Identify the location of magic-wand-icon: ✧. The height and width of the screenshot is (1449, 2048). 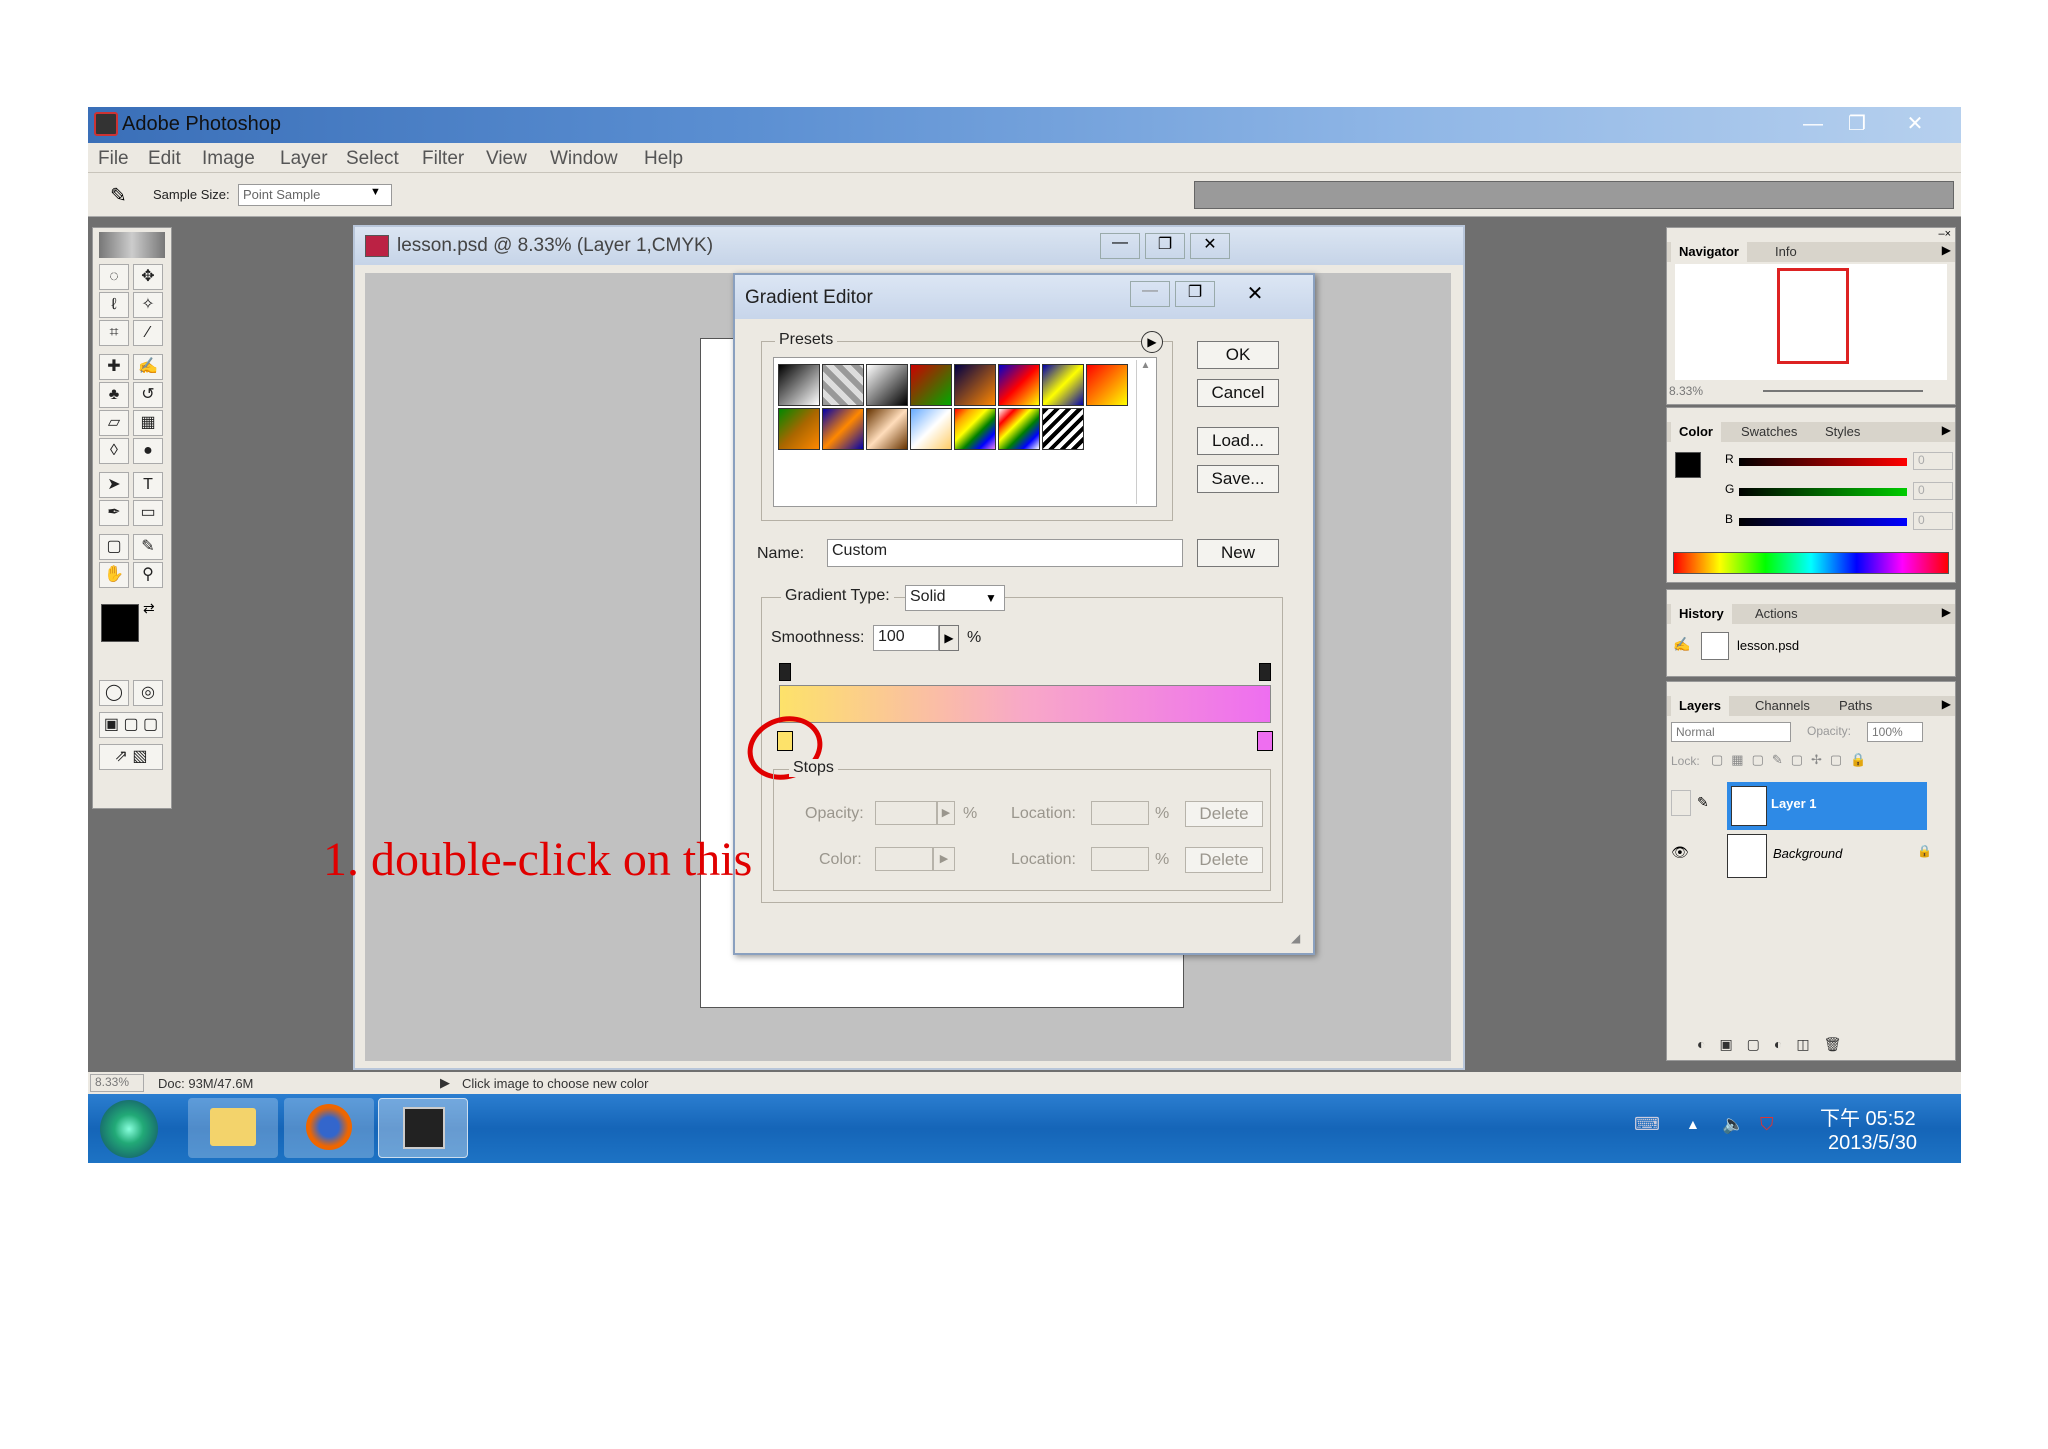
(148, 305).